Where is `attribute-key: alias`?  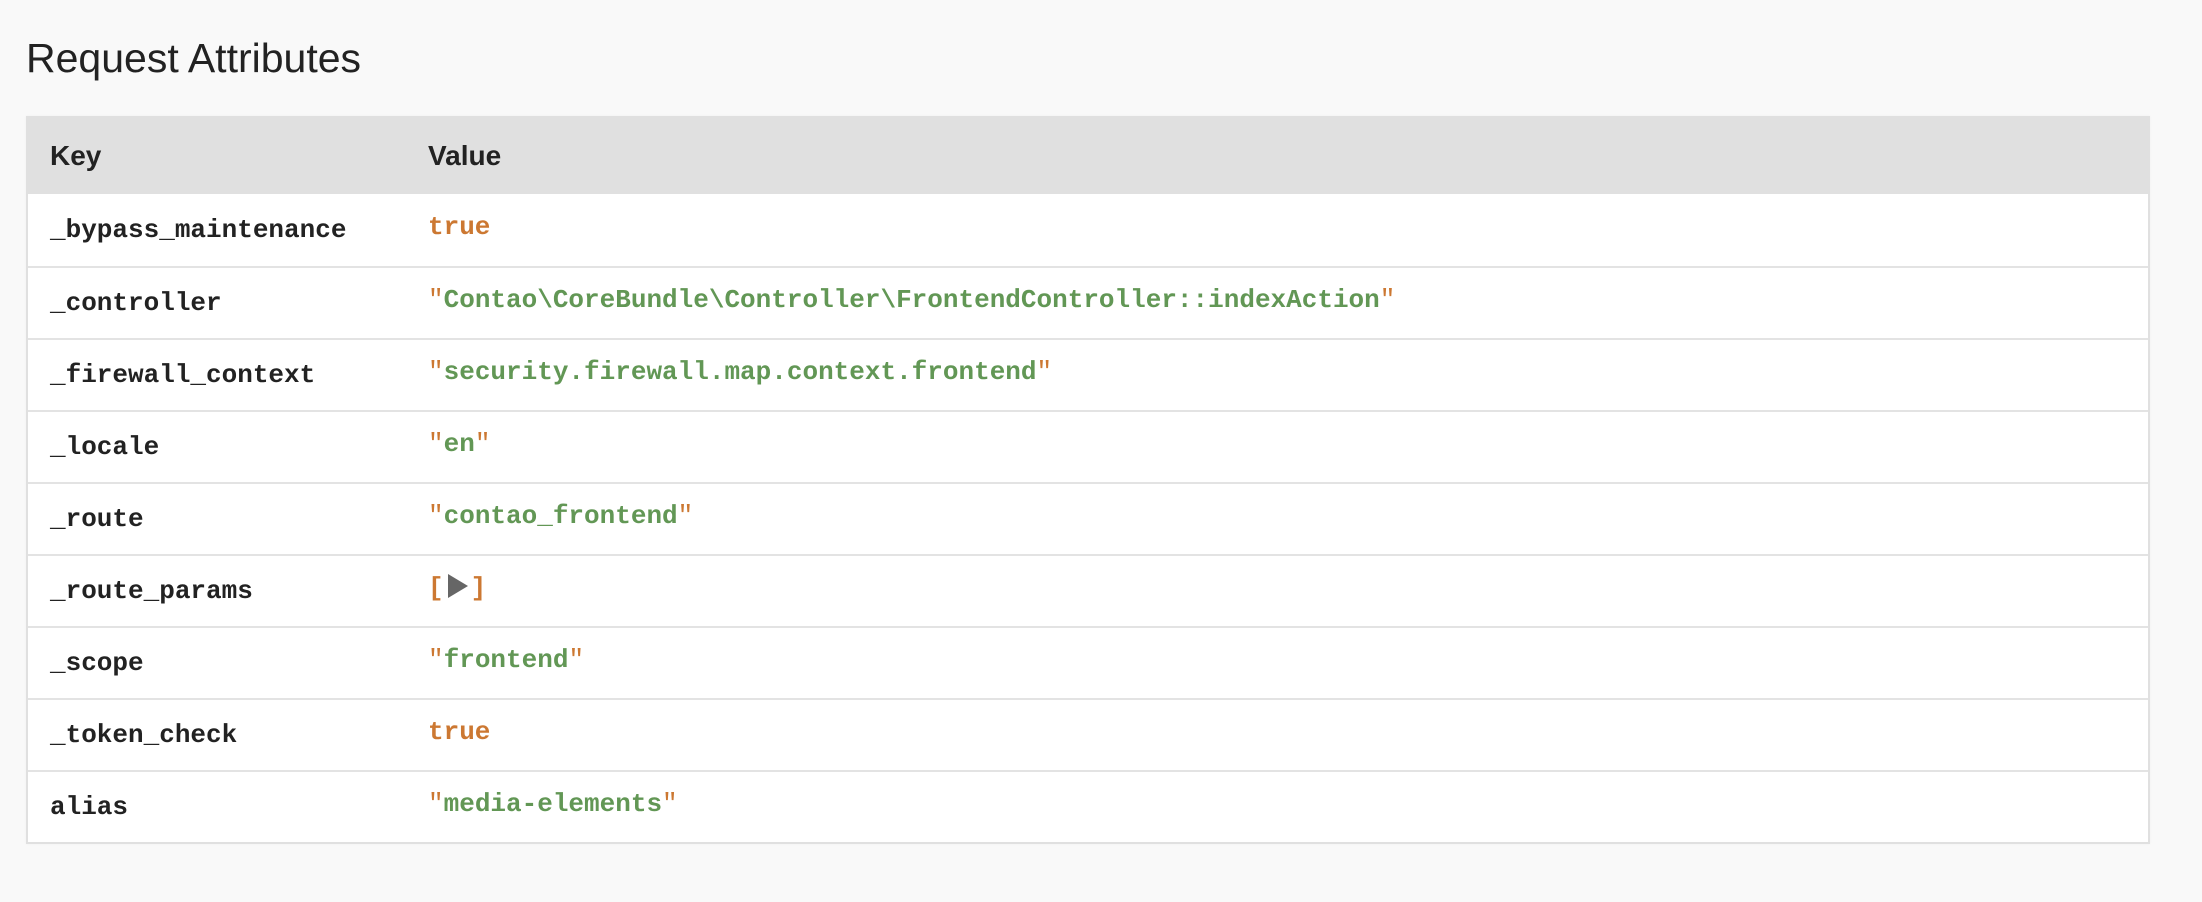 attribute-key: alias is located at coordinates (89, 807).